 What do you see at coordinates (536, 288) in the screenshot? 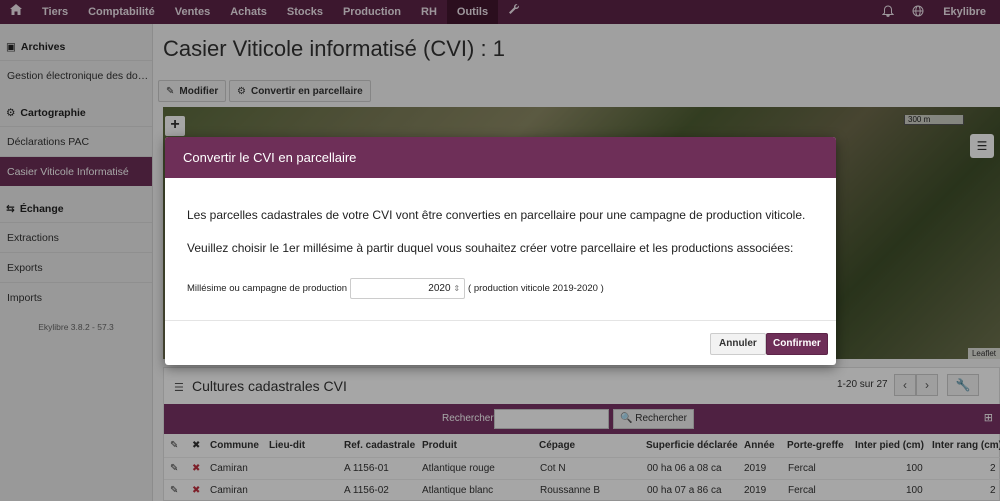
I see `campaign-hint: ( production viticole 2019-2020 )` at bounding box center [536, 288].